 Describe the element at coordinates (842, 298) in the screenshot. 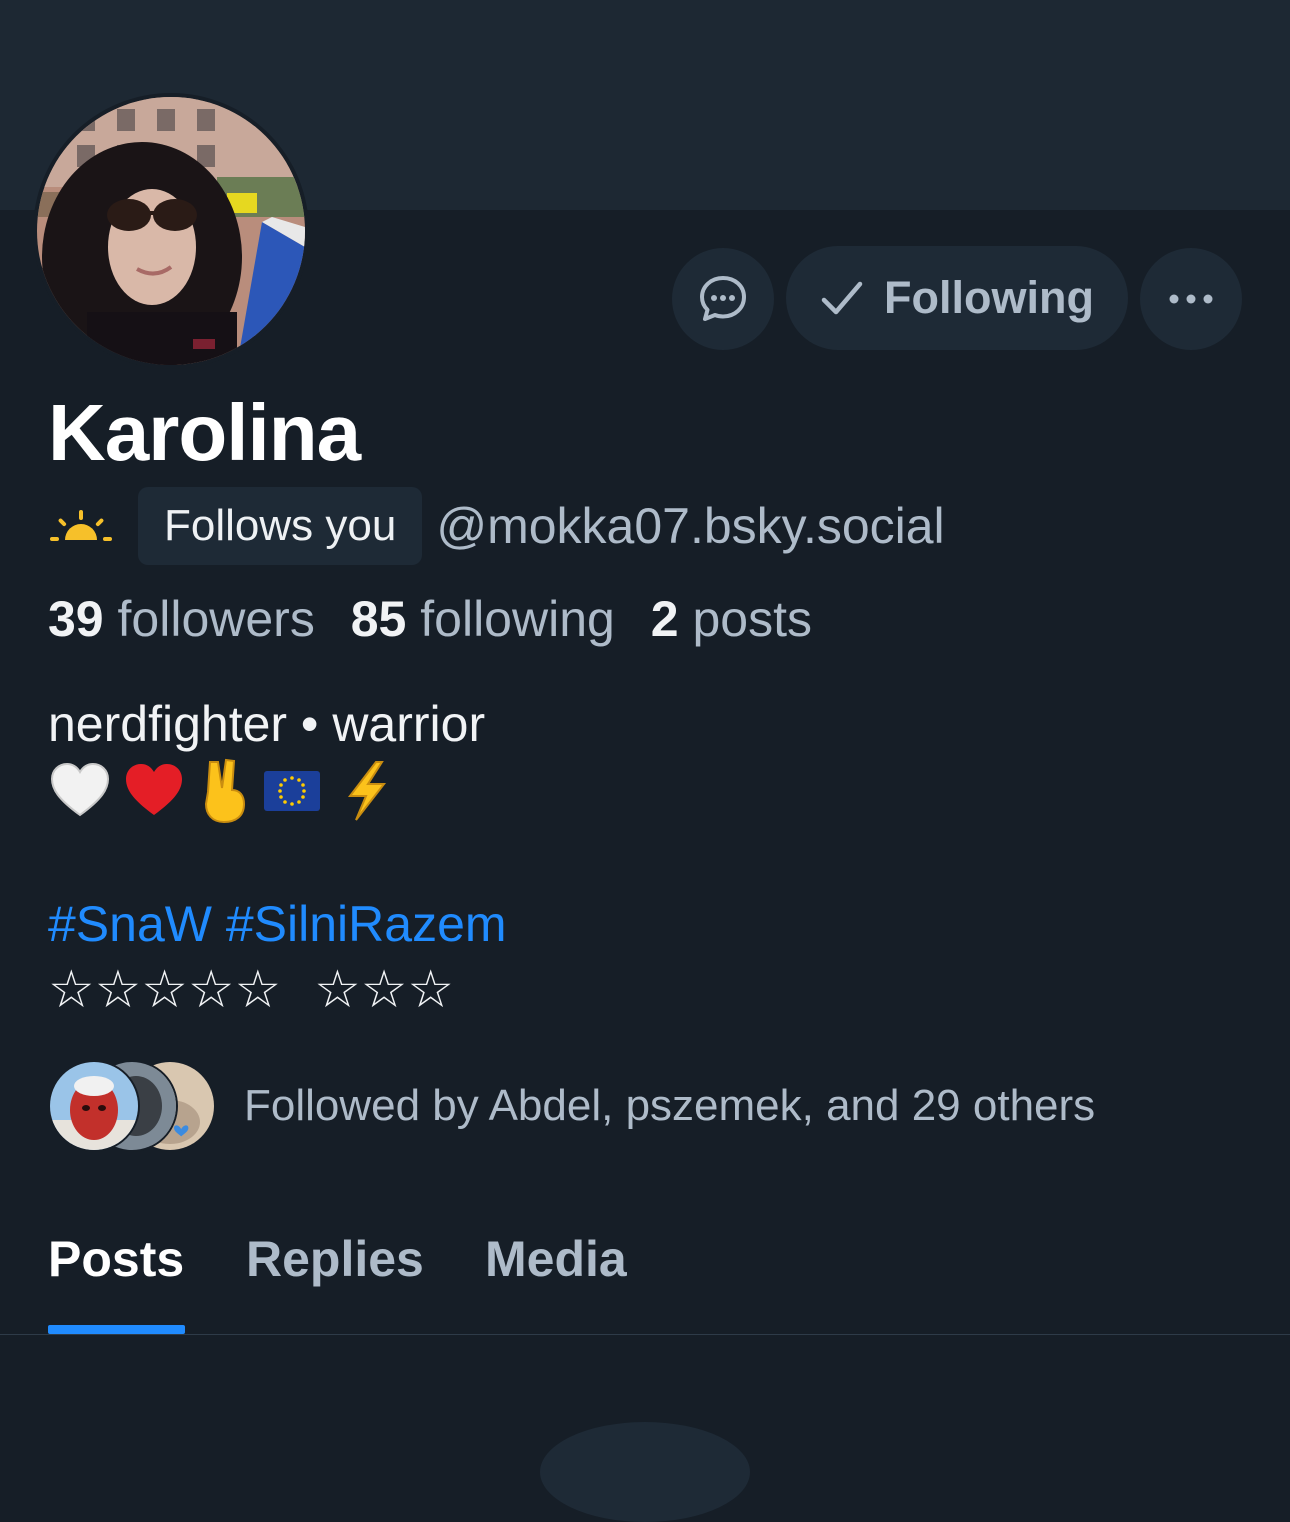

I see `checkmark-icon` at that location.